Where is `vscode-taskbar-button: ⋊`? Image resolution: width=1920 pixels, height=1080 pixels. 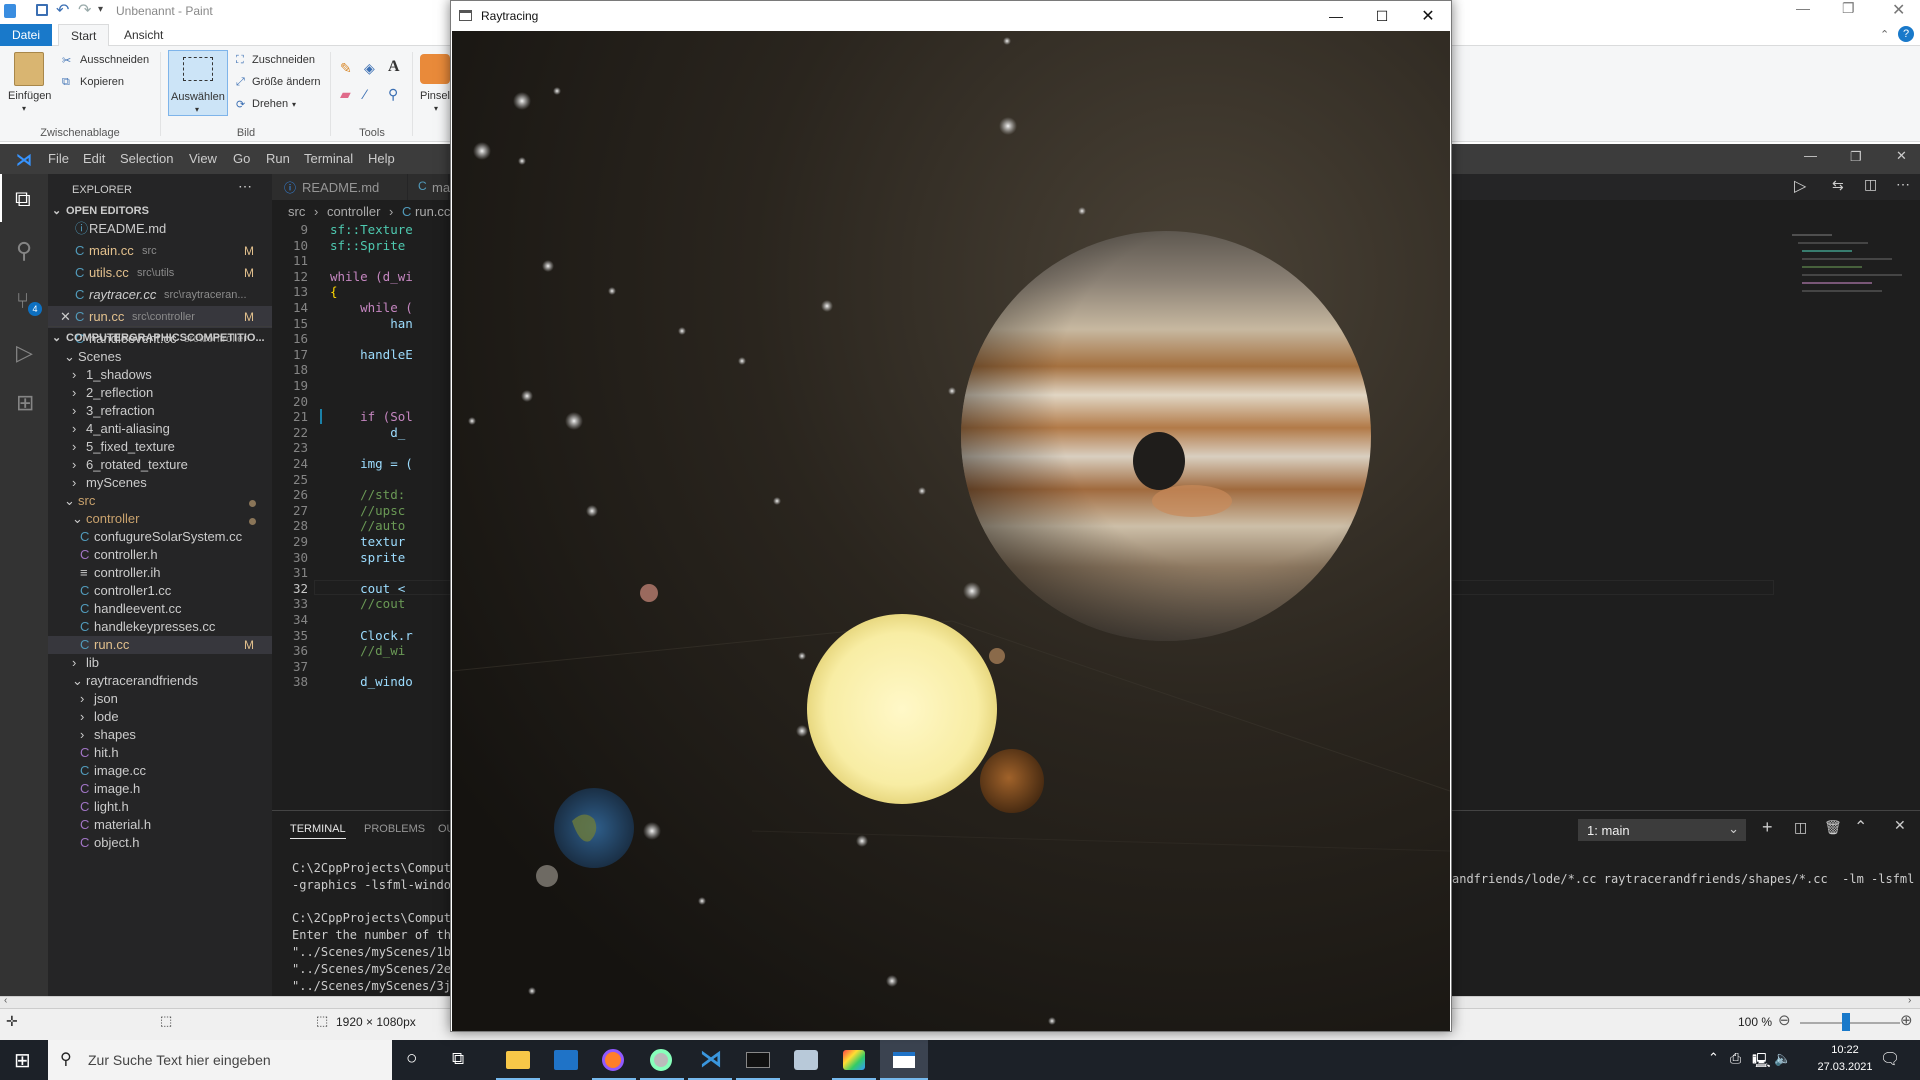 vscode-taskbar-button: ⋊ is located at coordinates (710, 1060).